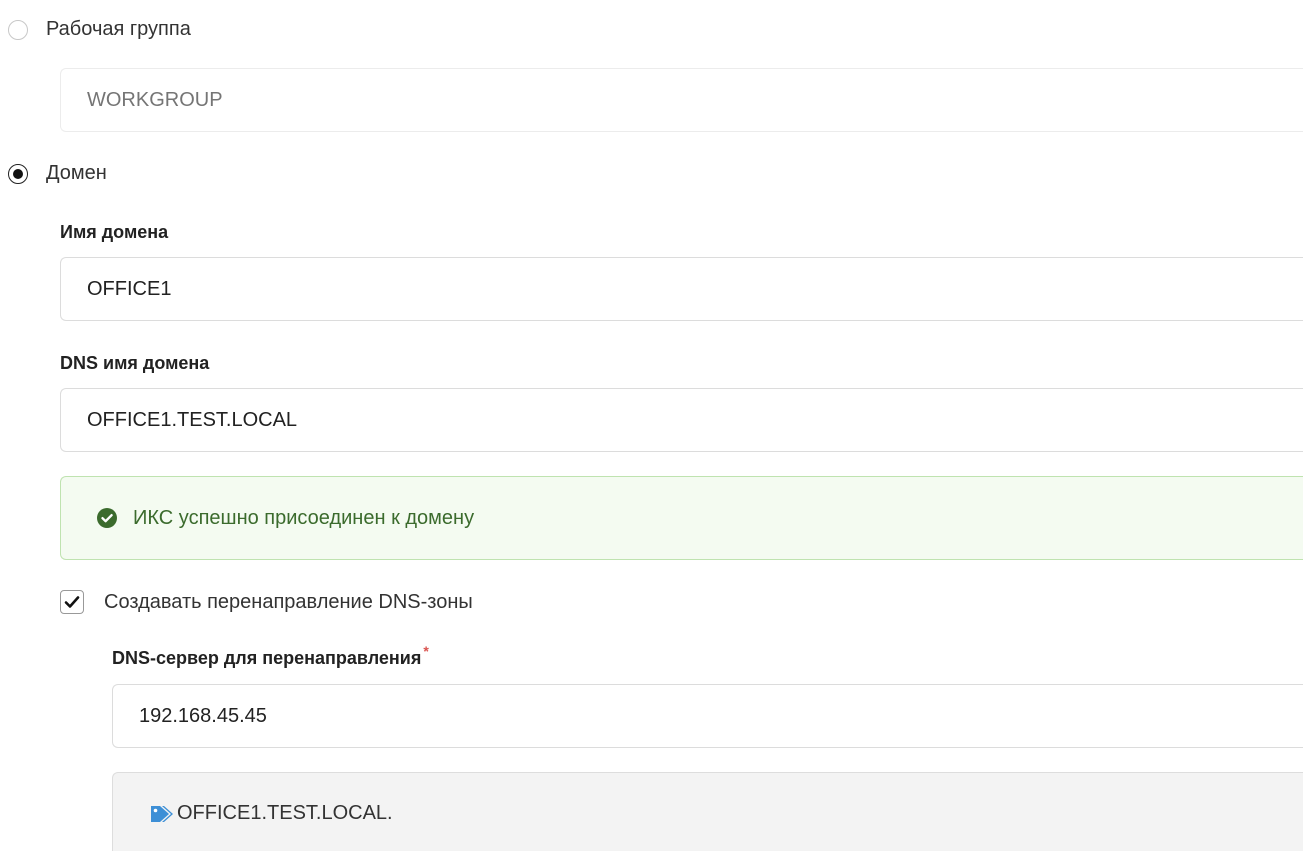 Image resolution: width=1303 pixels, height=851 pixels. I want to click on radio-selected-dot, so click(18, 173).